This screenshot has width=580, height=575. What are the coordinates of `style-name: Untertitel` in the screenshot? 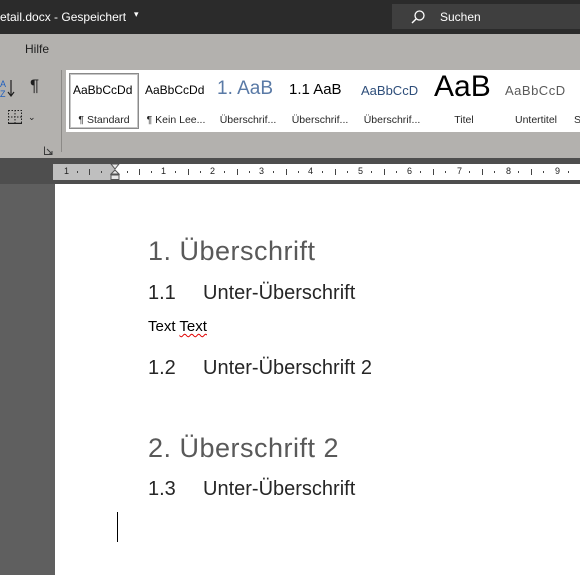 It's located at (535, 120).